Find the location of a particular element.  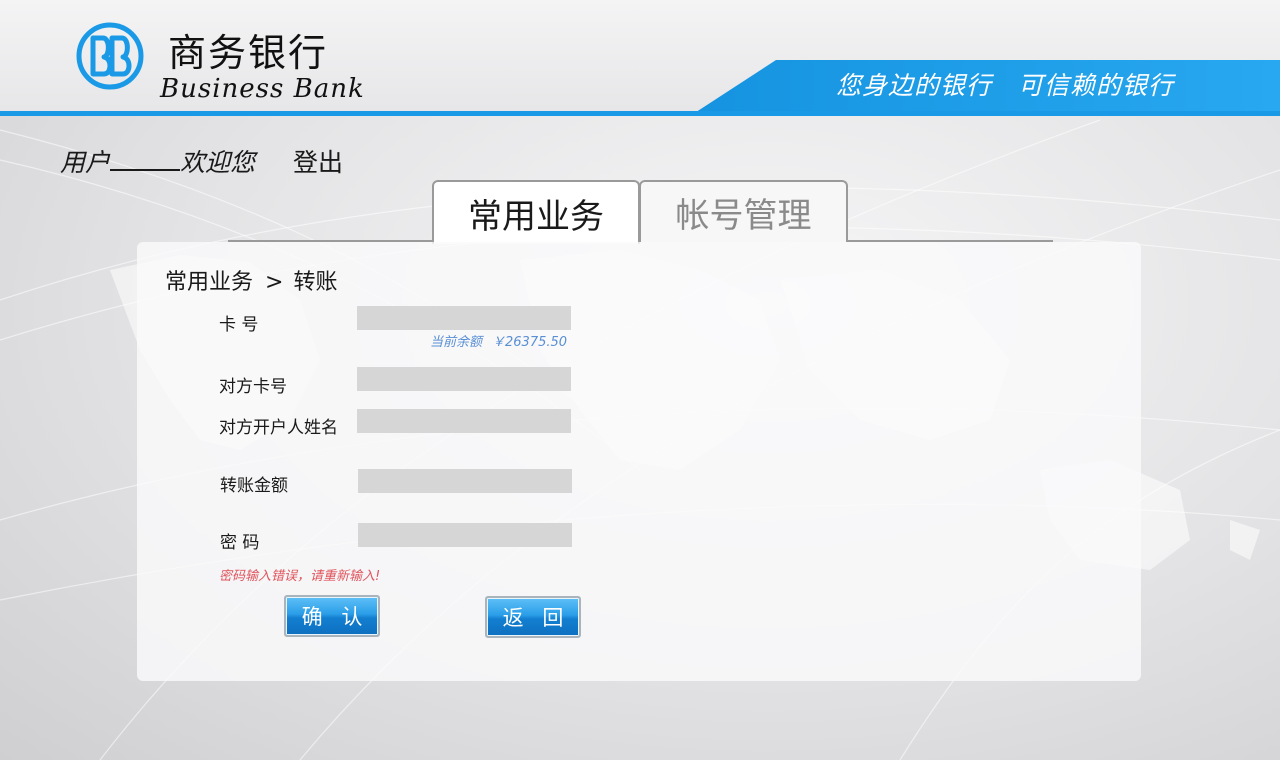

breadcrumb: 常用业务 > 转账 is located at coordinates (251, 280).